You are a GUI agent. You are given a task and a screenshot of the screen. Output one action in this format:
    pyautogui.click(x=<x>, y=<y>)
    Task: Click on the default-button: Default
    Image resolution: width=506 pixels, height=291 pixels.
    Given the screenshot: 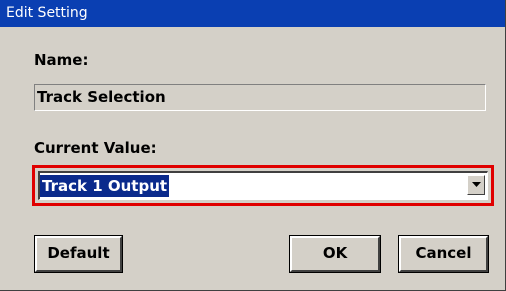 What is the action you would take?
    pyautogui.click(x=78, y=254)
    